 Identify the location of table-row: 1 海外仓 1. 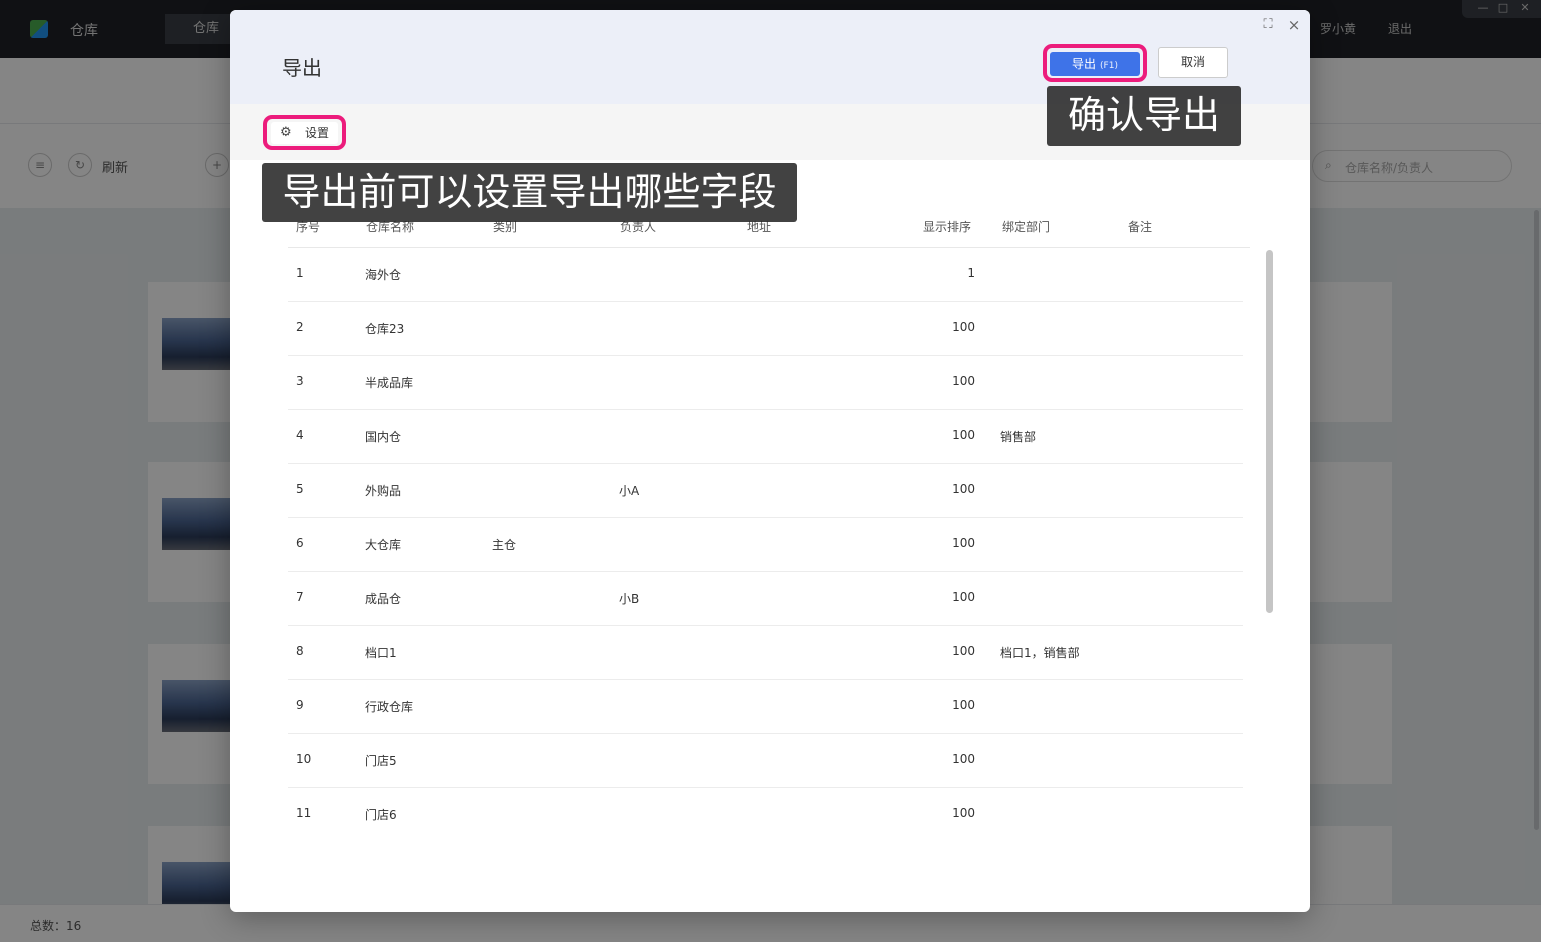
(765, 275).